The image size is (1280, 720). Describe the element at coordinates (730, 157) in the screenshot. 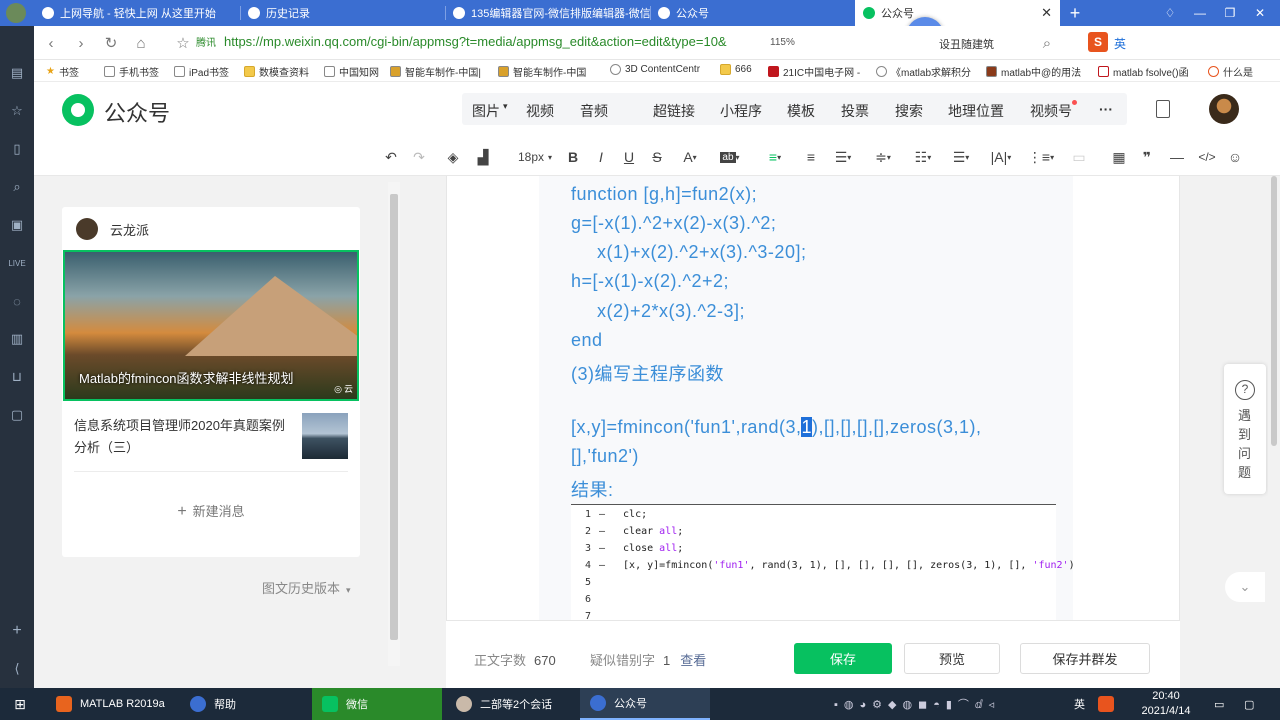

I see `background-color-icon: ab ▾` at that location.